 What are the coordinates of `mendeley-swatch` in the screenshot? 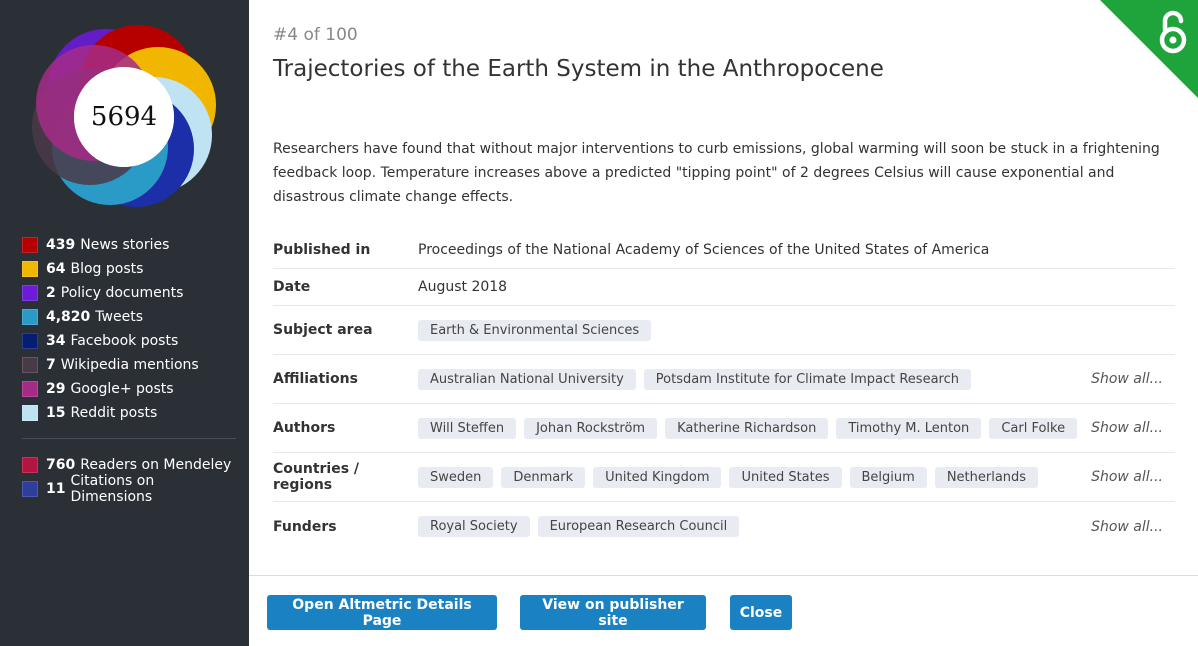 It's located at (30, 465).